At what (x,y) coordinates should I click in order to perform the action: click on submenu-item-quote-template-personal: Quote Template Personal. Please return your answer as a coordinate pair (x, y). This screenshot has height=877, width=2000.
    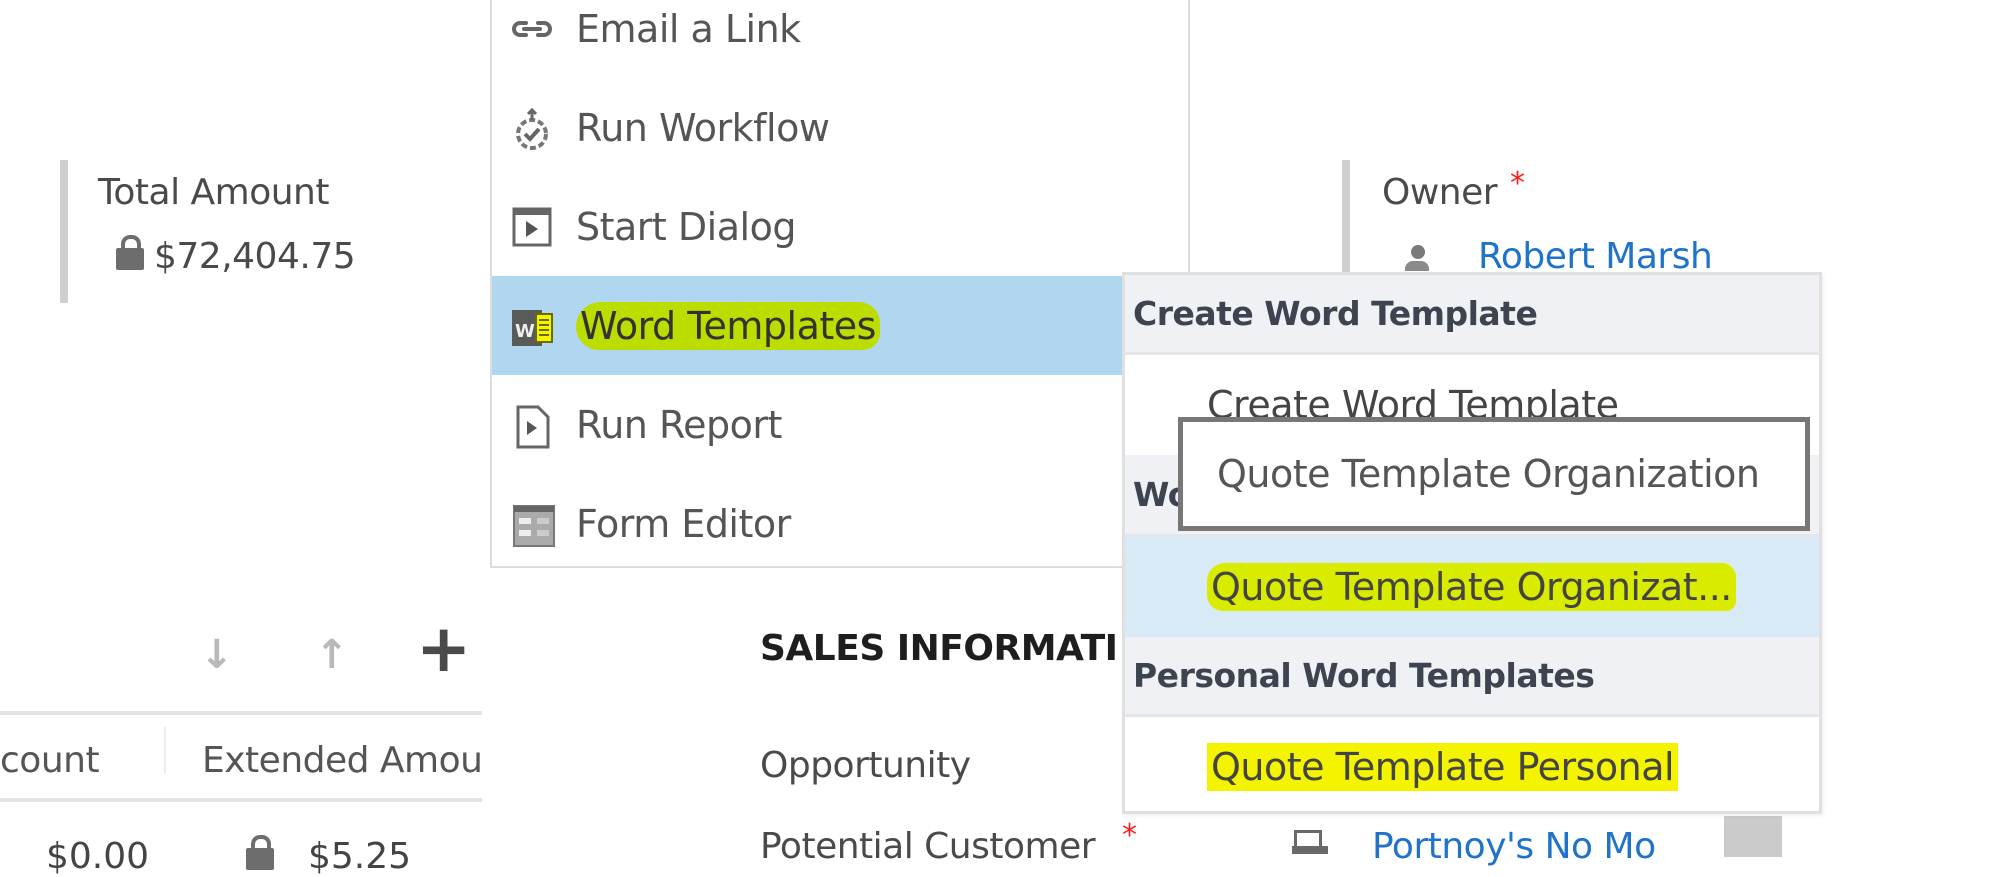
    Looking at the image, I should click on (1472, 767).